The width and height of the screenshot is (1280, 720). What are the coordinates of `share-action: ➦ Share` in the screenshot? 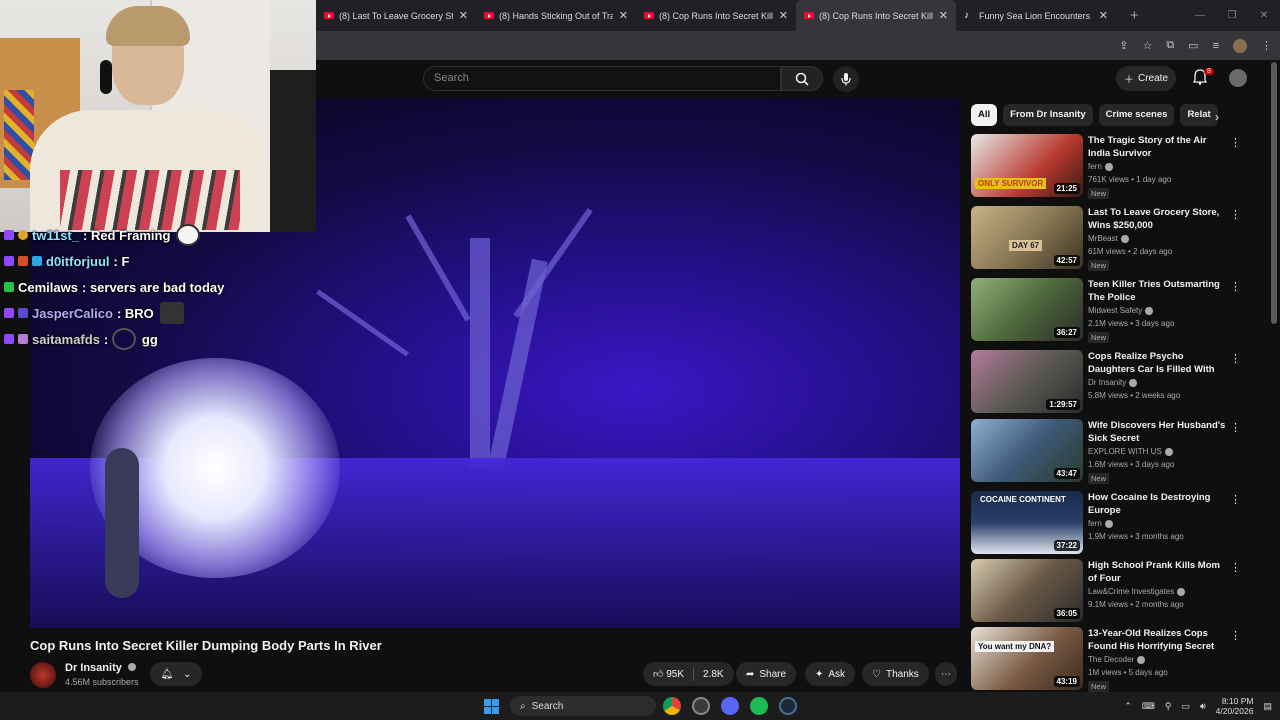 It's located at (766, 674).